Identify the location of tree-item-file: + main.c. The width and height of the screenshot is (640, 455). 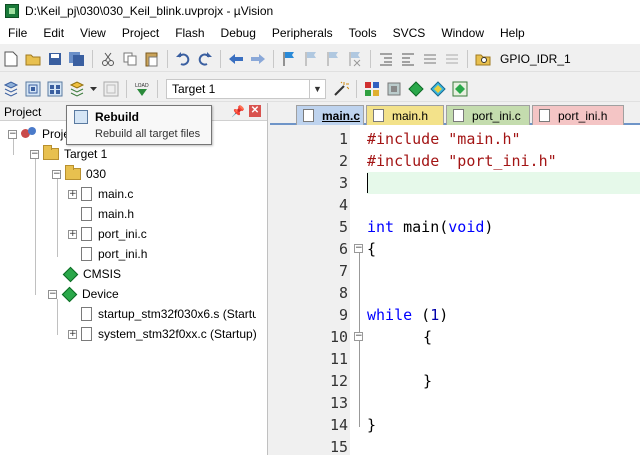
(100, 194).